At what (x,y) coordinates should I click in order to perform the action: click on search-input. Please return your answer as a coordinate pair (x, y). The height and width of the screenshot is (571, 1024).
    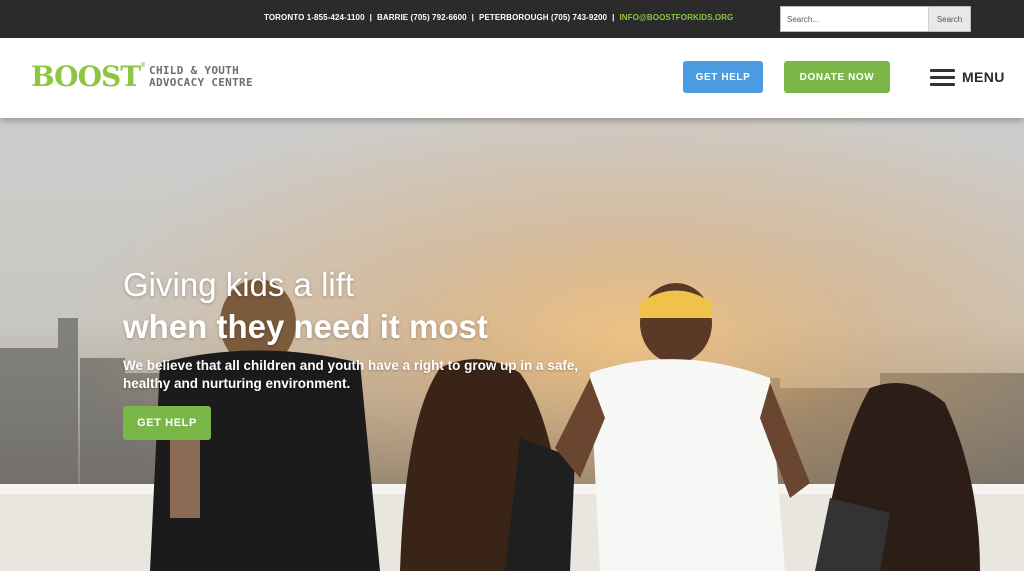
    Looking at the image, I should click on (854, 19).